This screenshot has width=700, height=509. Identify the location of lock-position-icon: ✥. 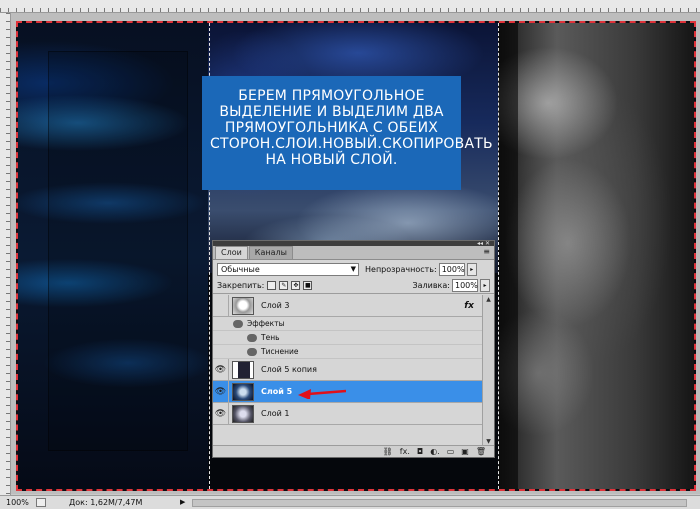
(296, 285).